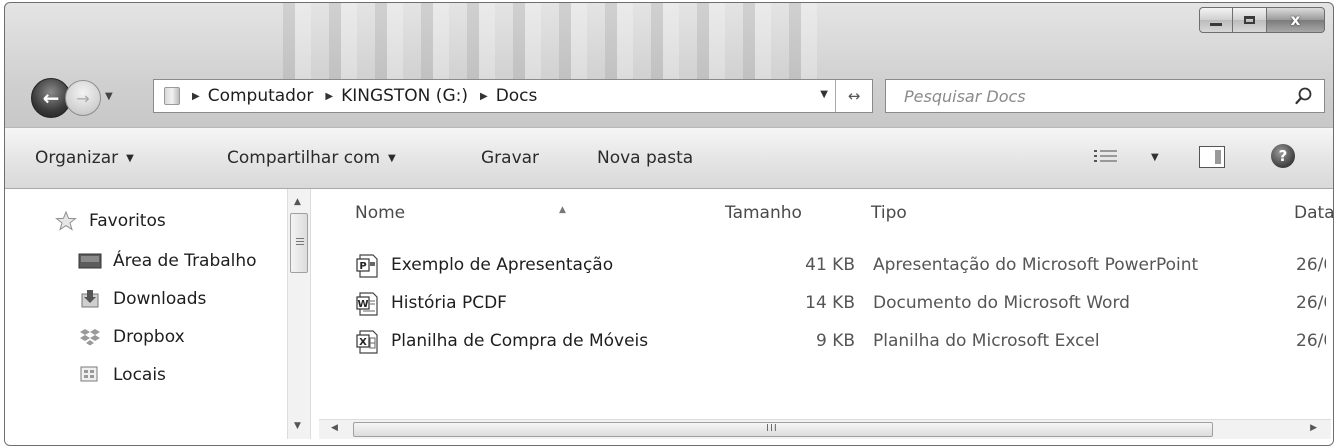 The height and width of the screenshot is (448, 1338). I want to click on column-header-data: Data, so click(1313, 213).